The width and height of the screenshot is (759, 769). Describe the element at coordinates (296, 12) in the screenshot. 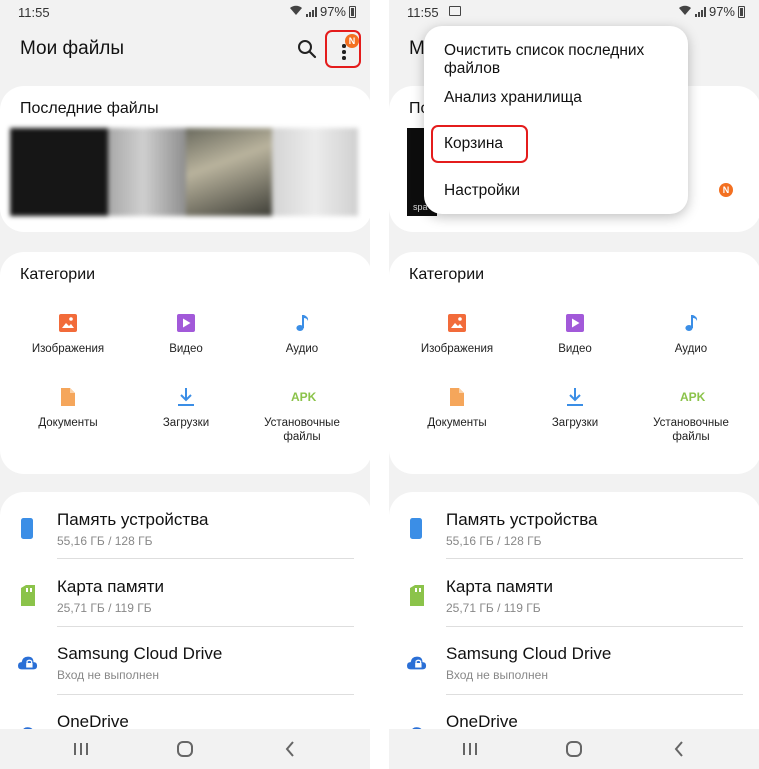

I see `wifi-icon` at that location.